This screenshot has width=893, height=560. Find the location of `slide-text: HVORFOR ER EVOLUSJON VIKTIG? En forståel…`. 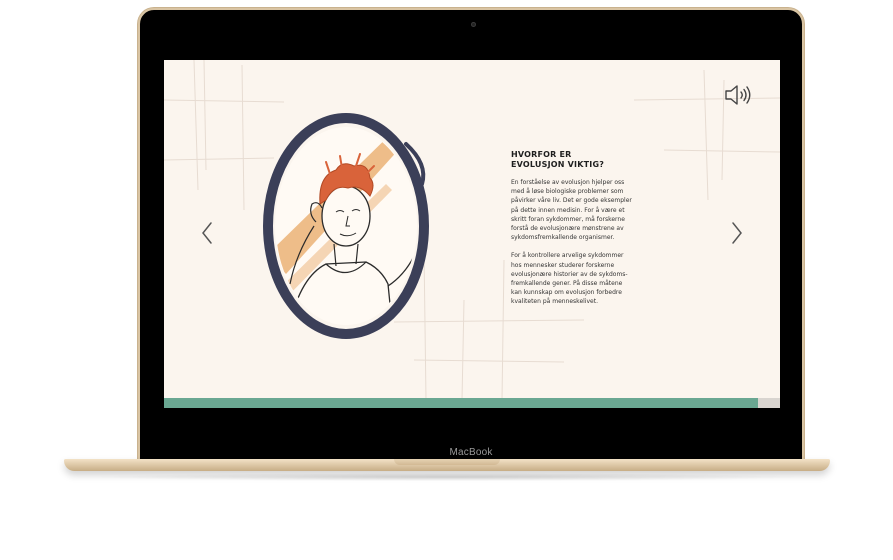

slide-text: HVORFOR ER EVOLUSJON VIKTIG? En forståel… is located at coordinates (586, 233).